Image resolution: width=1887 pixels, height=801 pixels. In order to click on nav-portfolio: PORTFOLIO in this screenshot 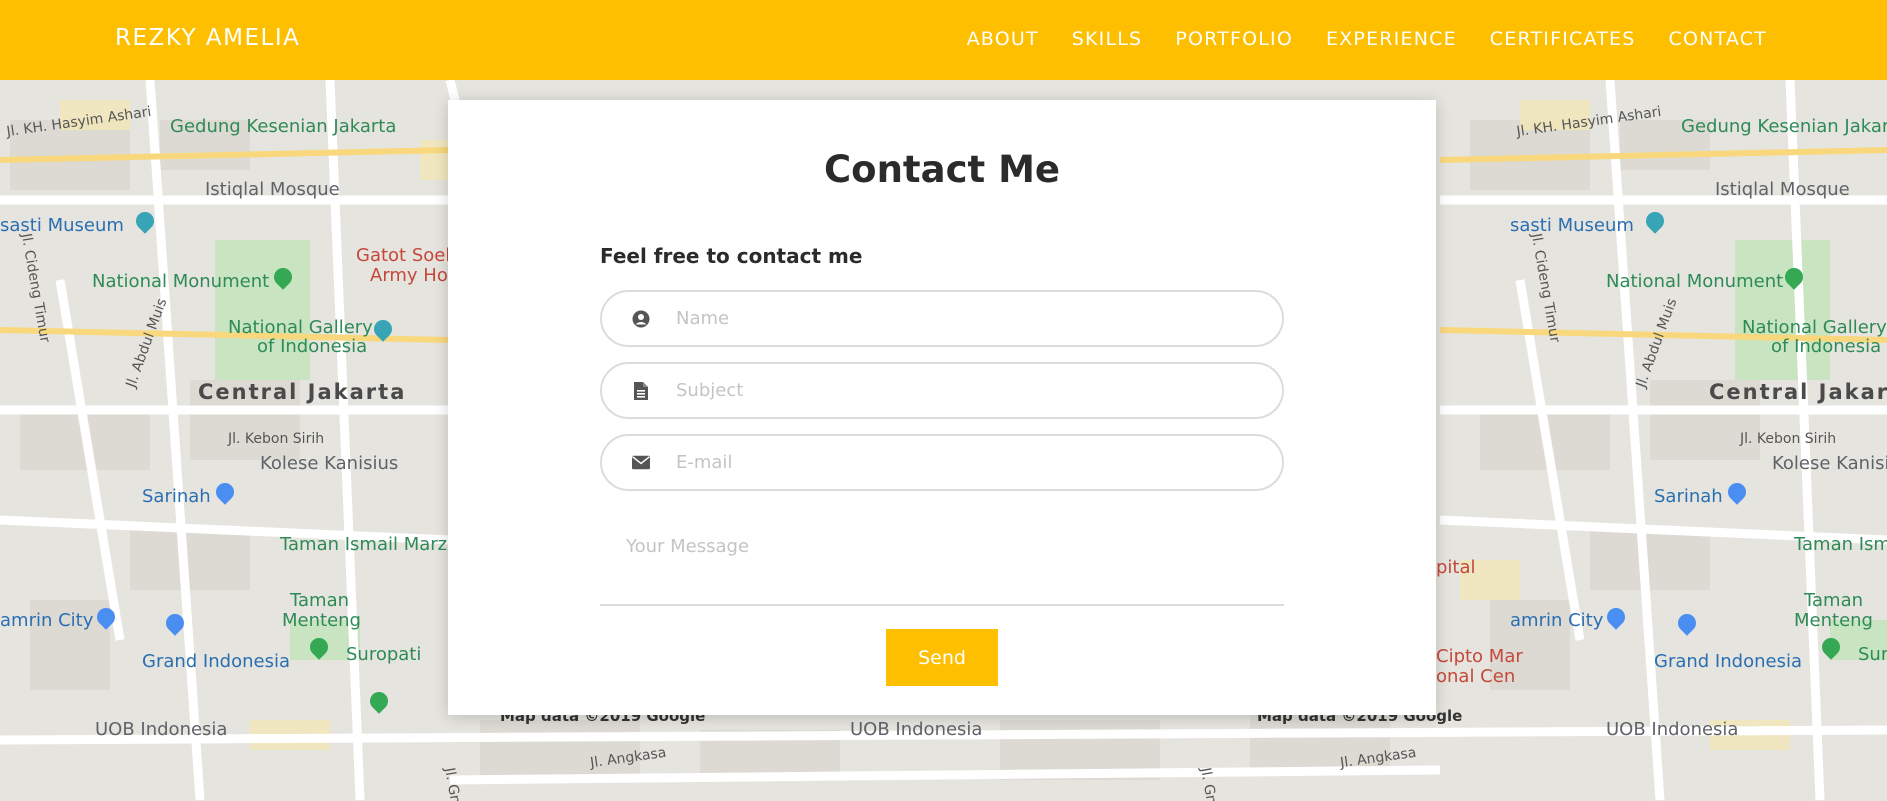, I will do `click(1234, 39)`.